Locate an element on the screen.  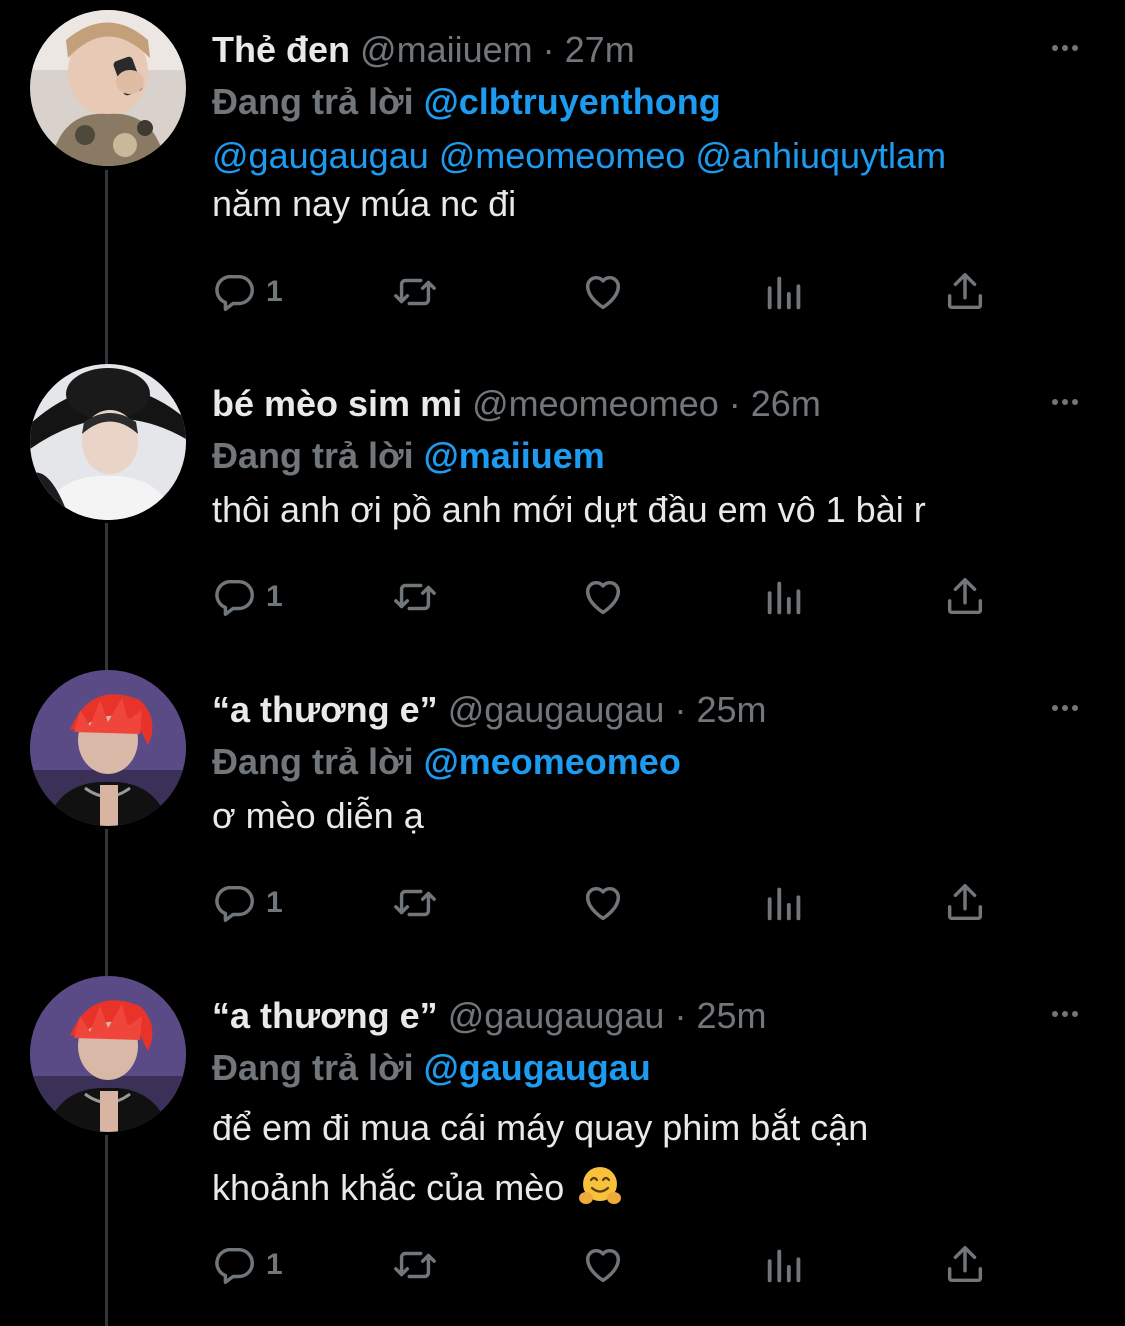
tweet-header: Thẻ đen @maiiuem · 27m is located at coordinates (648, 50).